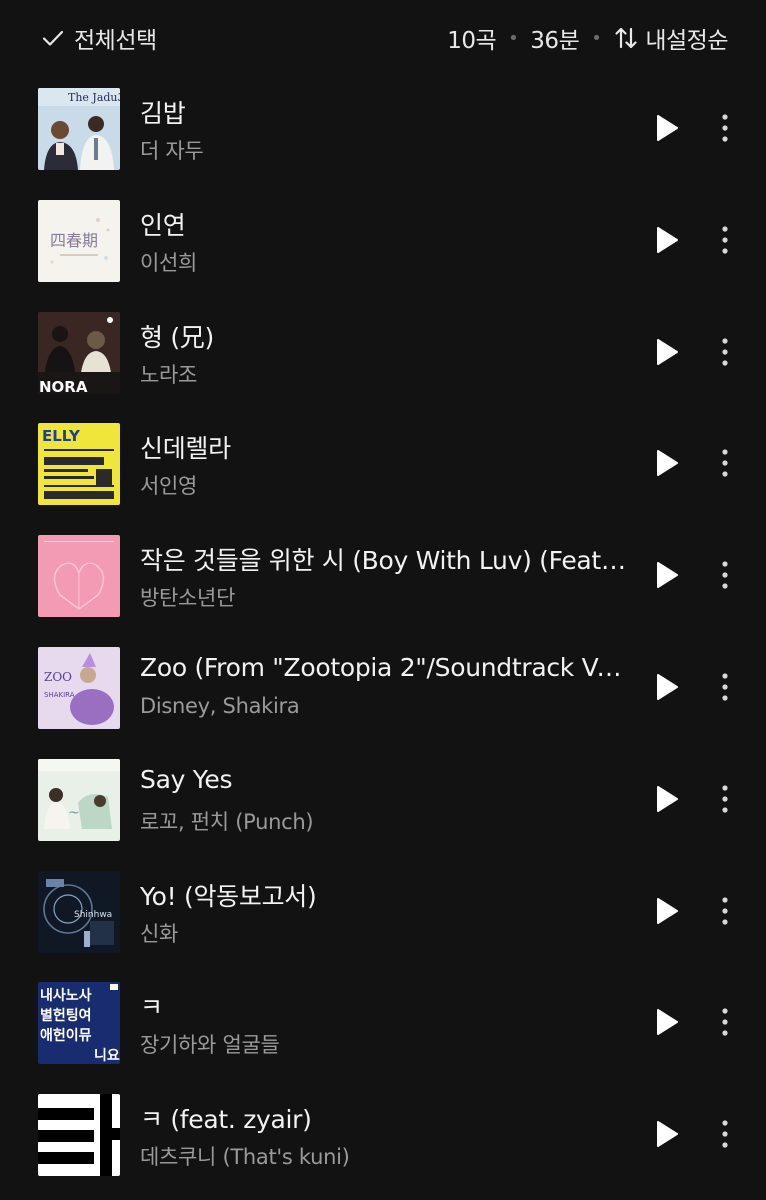  I want to click on total-duration: 36분, so click(555, 41).